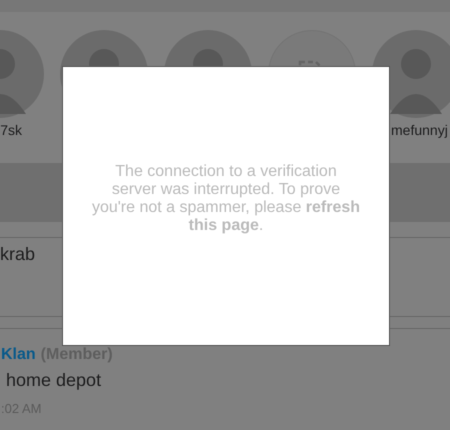  What do you see at coordinates (53, 380) in the screenshot?
I see `post-text: home depot` at bounding box center [53, 380].